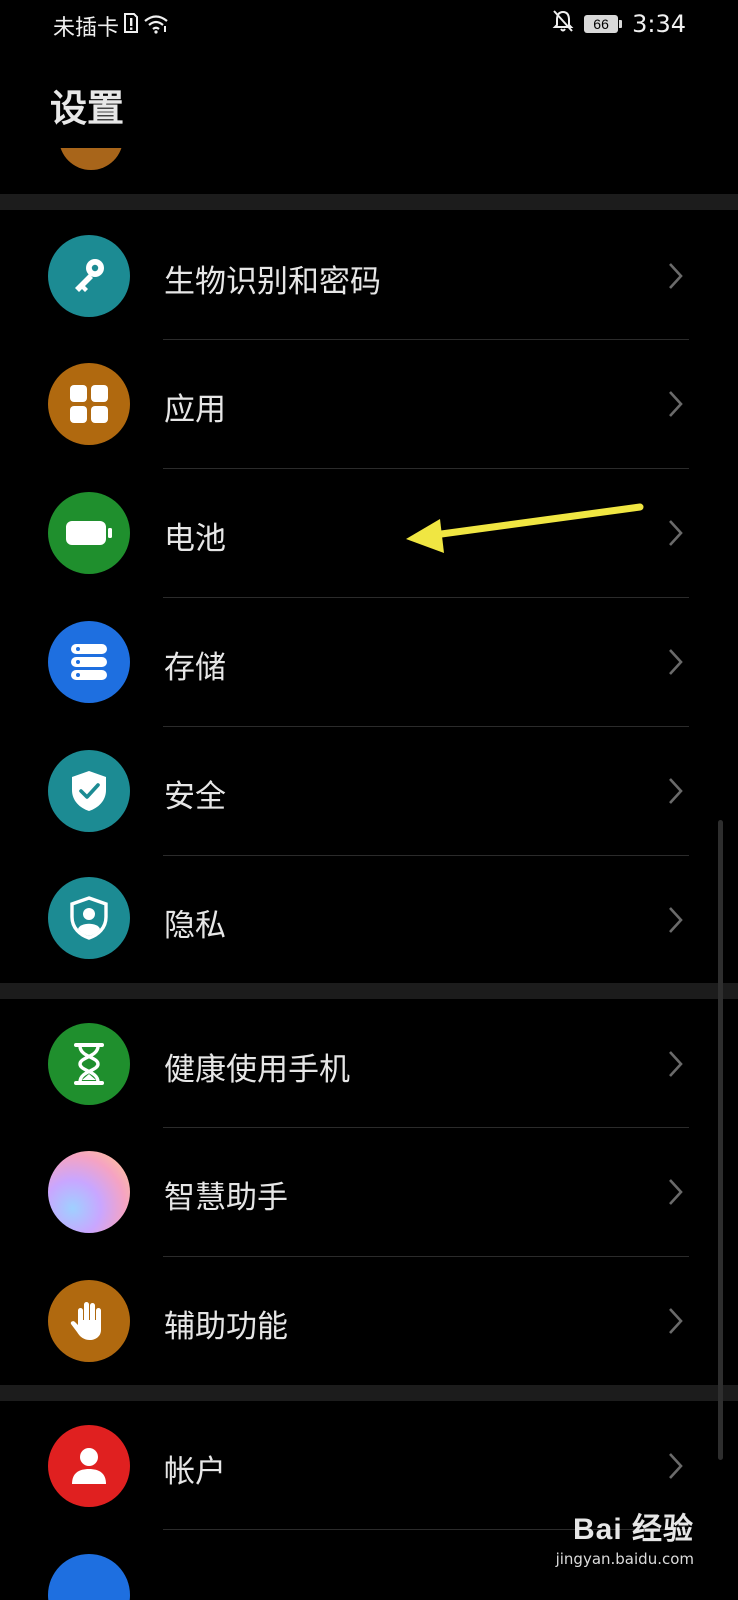  What do you see at coordinates (156, 26) in the screenshot?
I see `wifi-icon` at bounding box center [156, 26].